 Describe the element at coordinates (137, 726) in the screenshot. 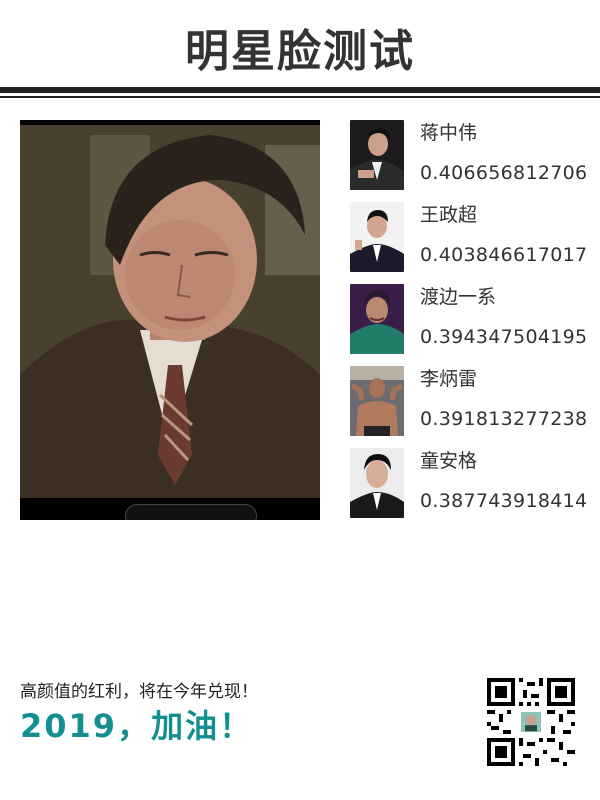

I see `cheer-text: 2019，加油！` at that location.